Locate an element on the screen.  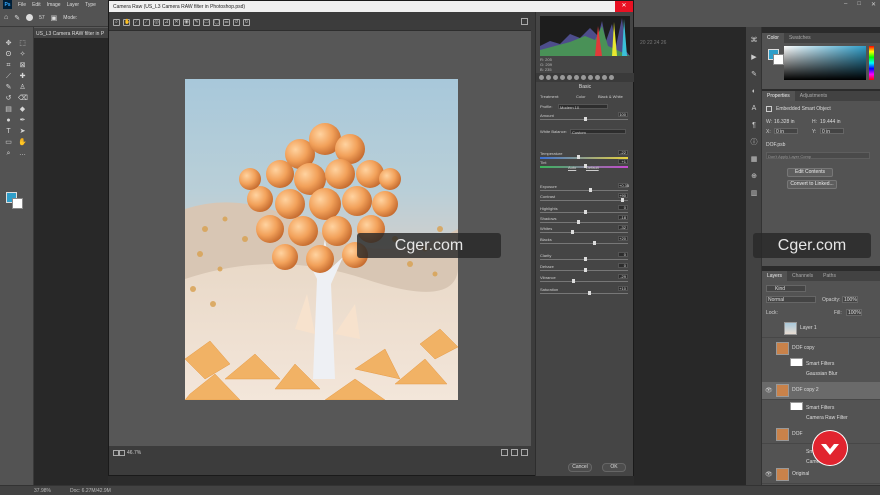
swatches-panel-icon: ▥ is located at coordinates (754, 194).